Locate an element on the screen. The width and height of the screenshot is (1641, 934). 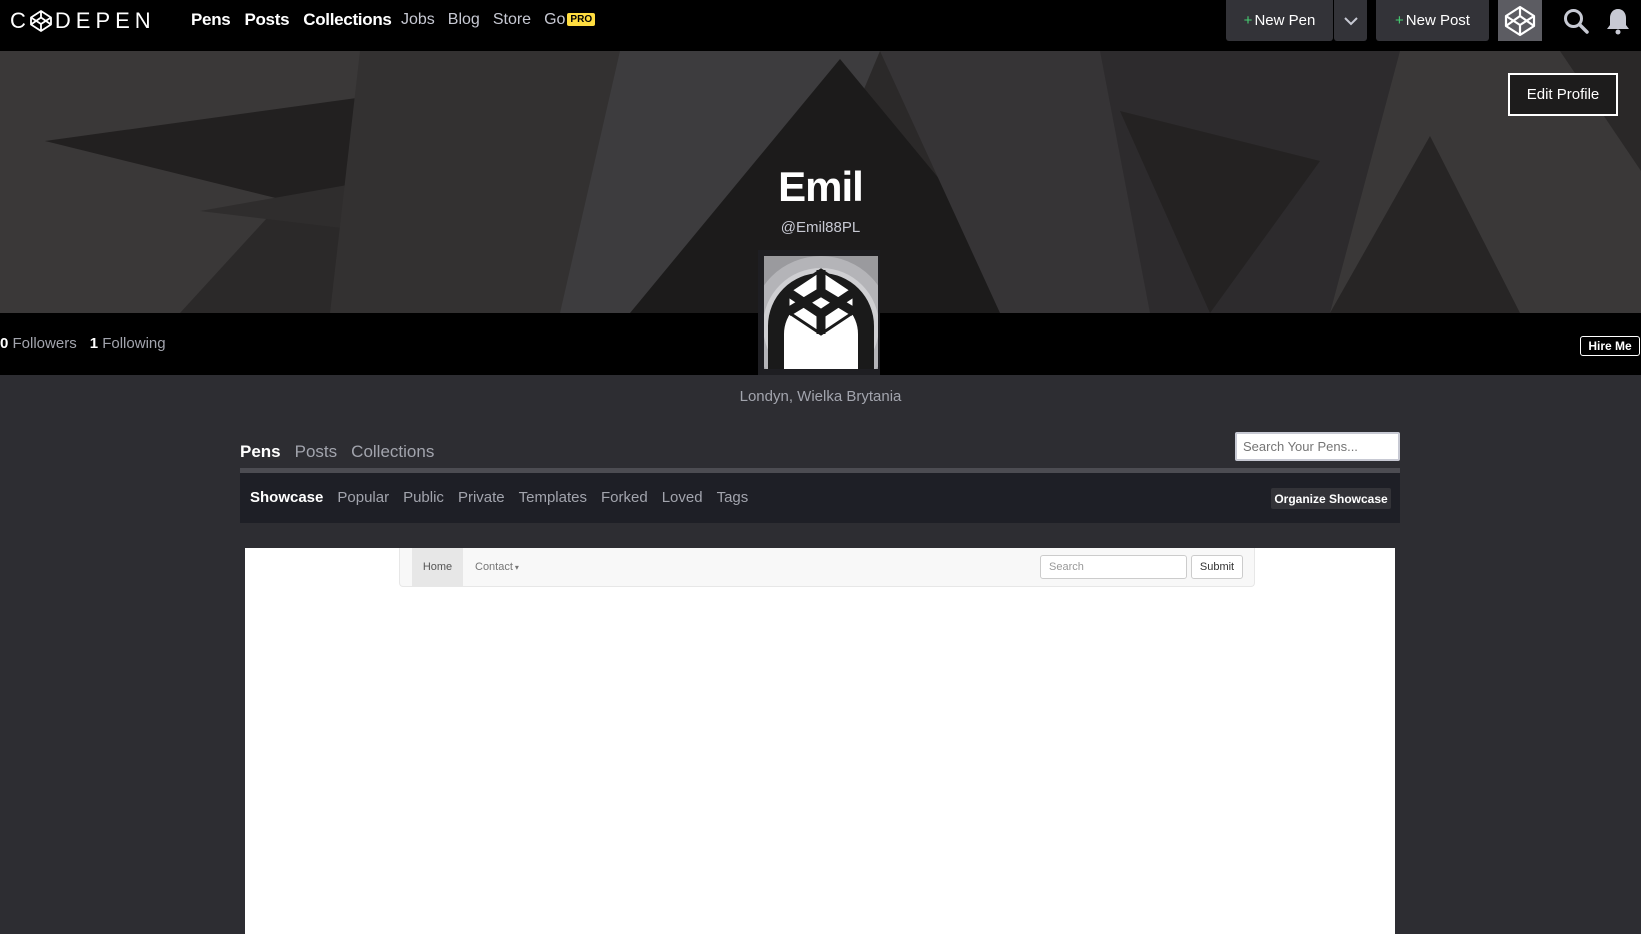
subtab-showcase: Showcase is located at coordinates (286, 497).